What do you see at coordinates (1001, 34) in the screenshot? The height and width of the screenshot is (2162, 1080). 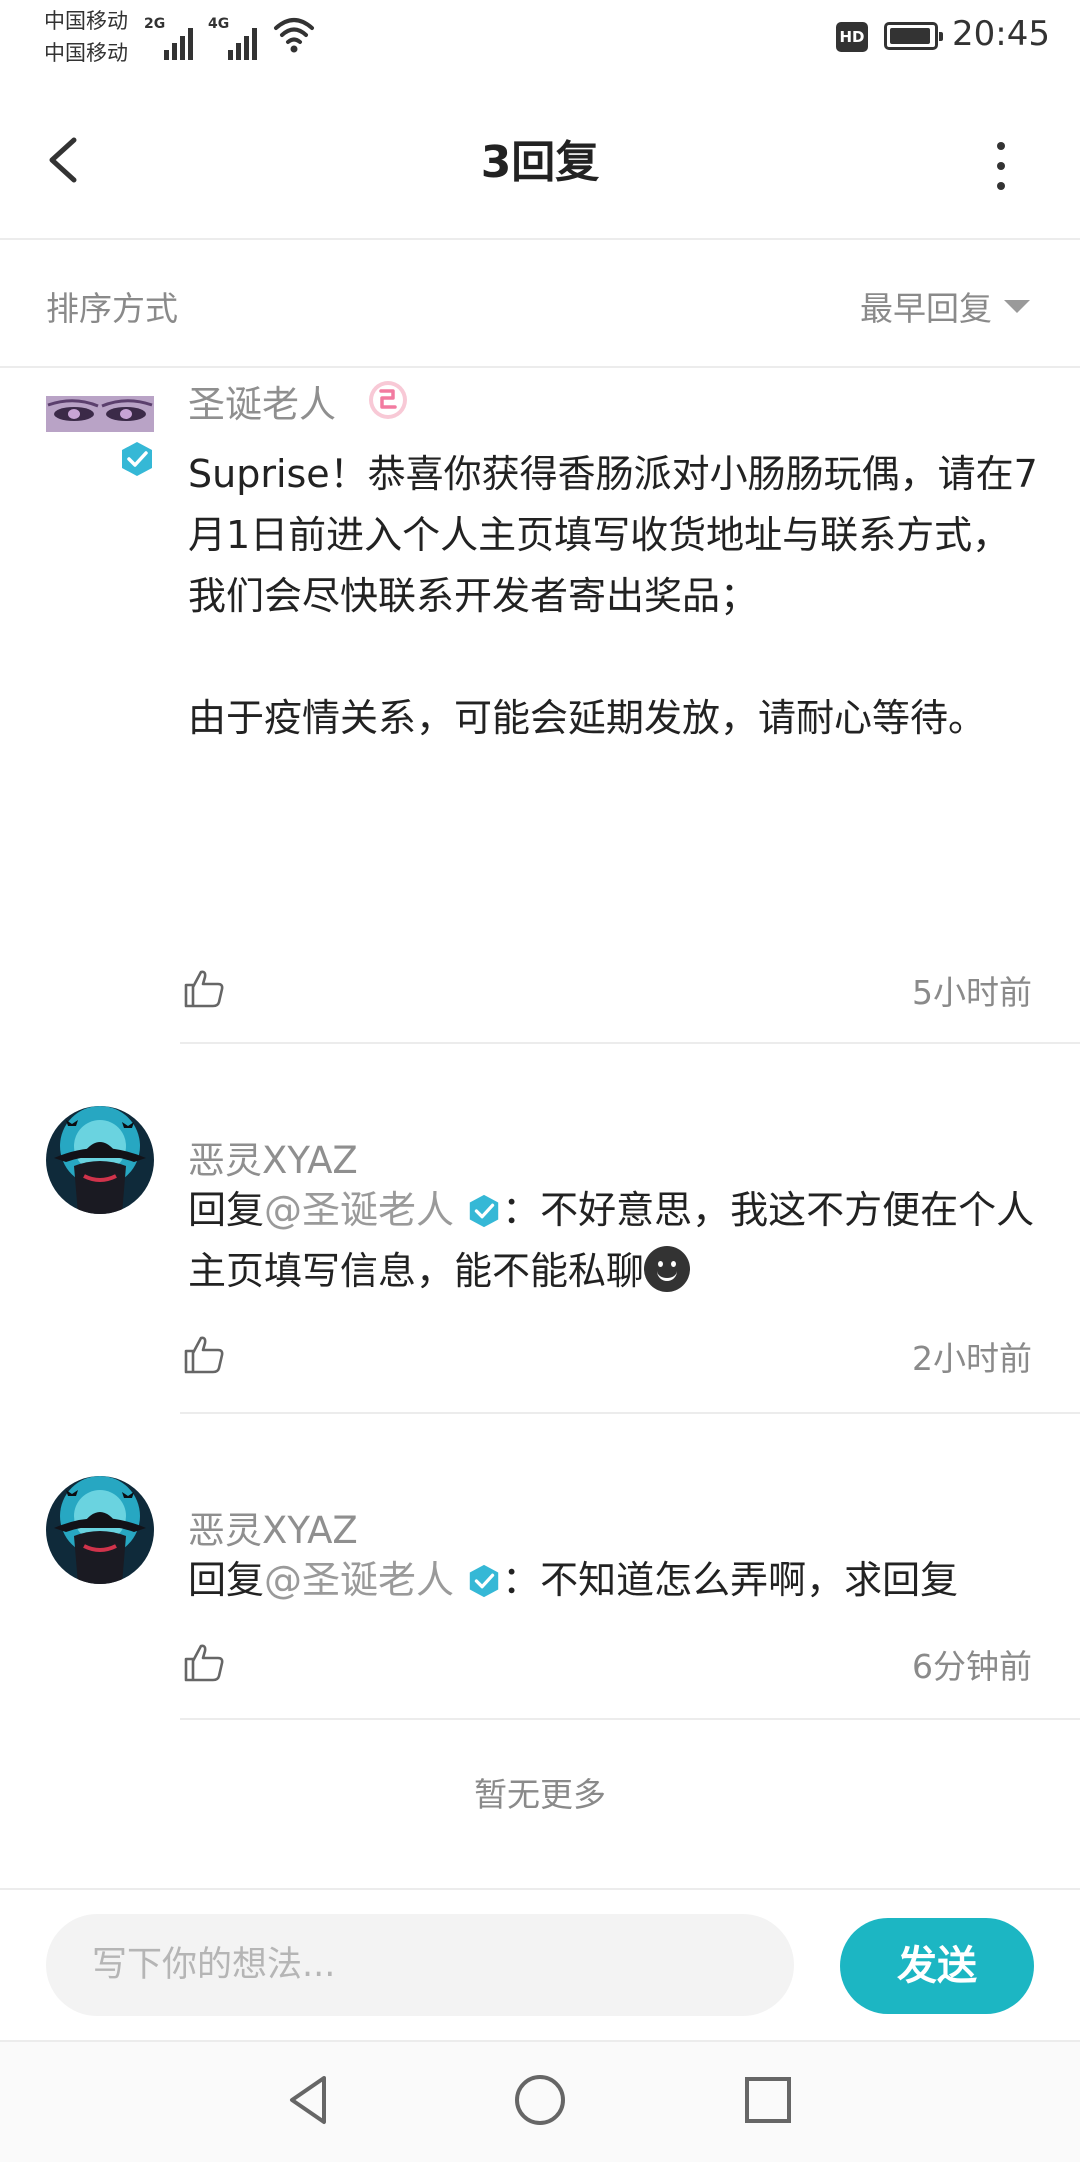 I see `clock: 20:45` at bounding box center [1001, 34].